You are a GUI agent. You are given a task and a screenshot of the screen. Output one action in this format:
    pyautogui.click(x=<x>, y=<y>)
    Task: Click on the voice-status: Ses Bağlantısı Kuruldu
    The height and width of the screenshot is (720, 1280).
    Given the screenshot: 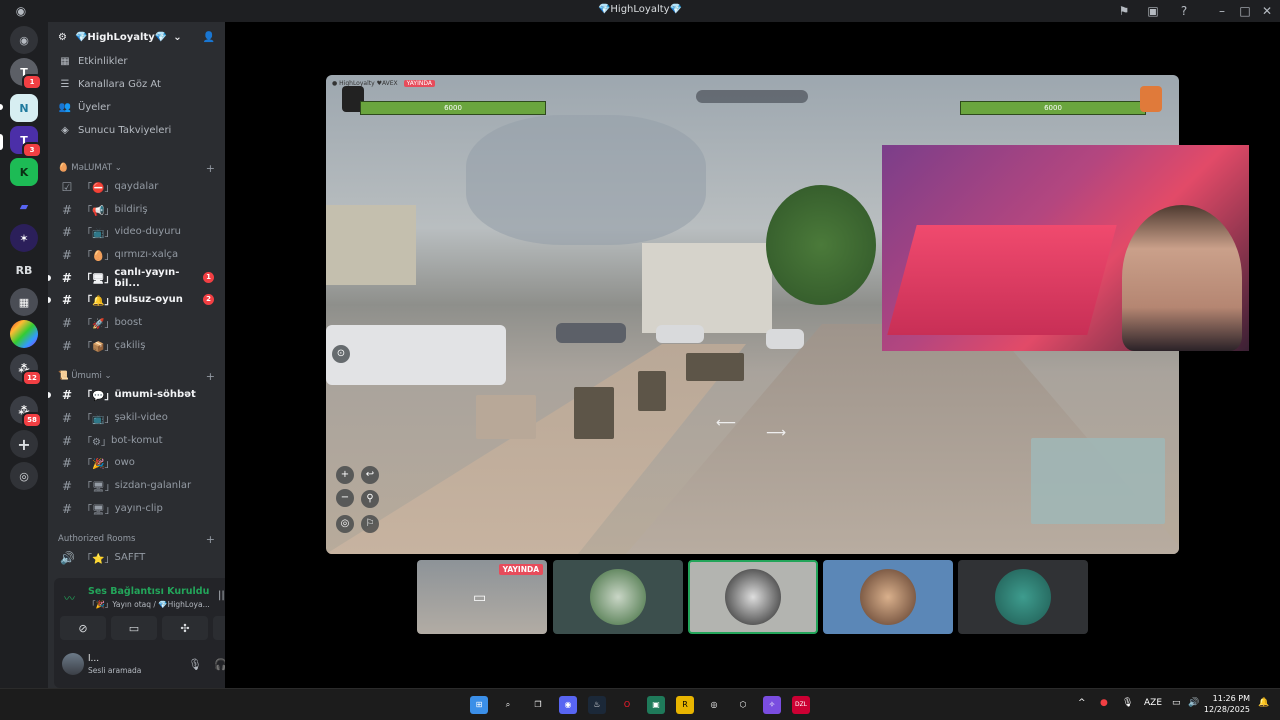 What is the action you would take?
    pyautogui.click(x=148, y=591)
    